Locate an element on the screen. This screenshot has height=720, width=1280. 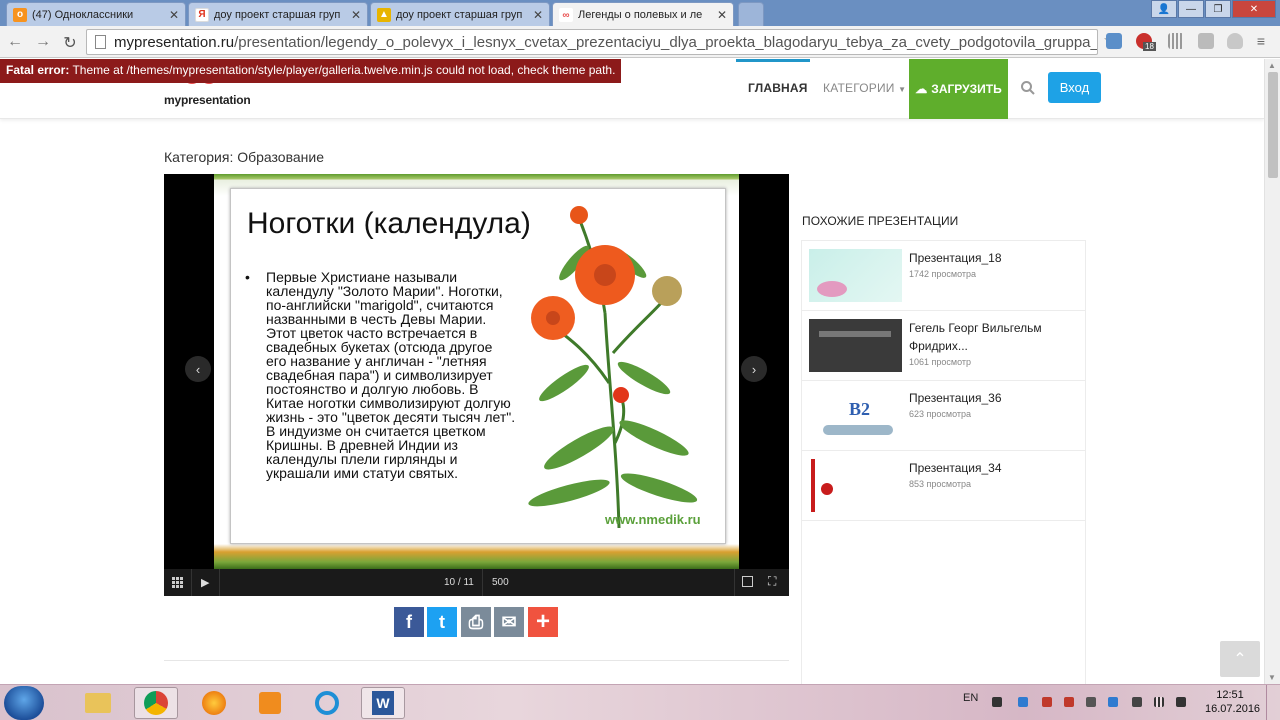
tab-mypresentation: ∞ Легенды о полевых и ле ✕ is located at coordinates (643, 14).